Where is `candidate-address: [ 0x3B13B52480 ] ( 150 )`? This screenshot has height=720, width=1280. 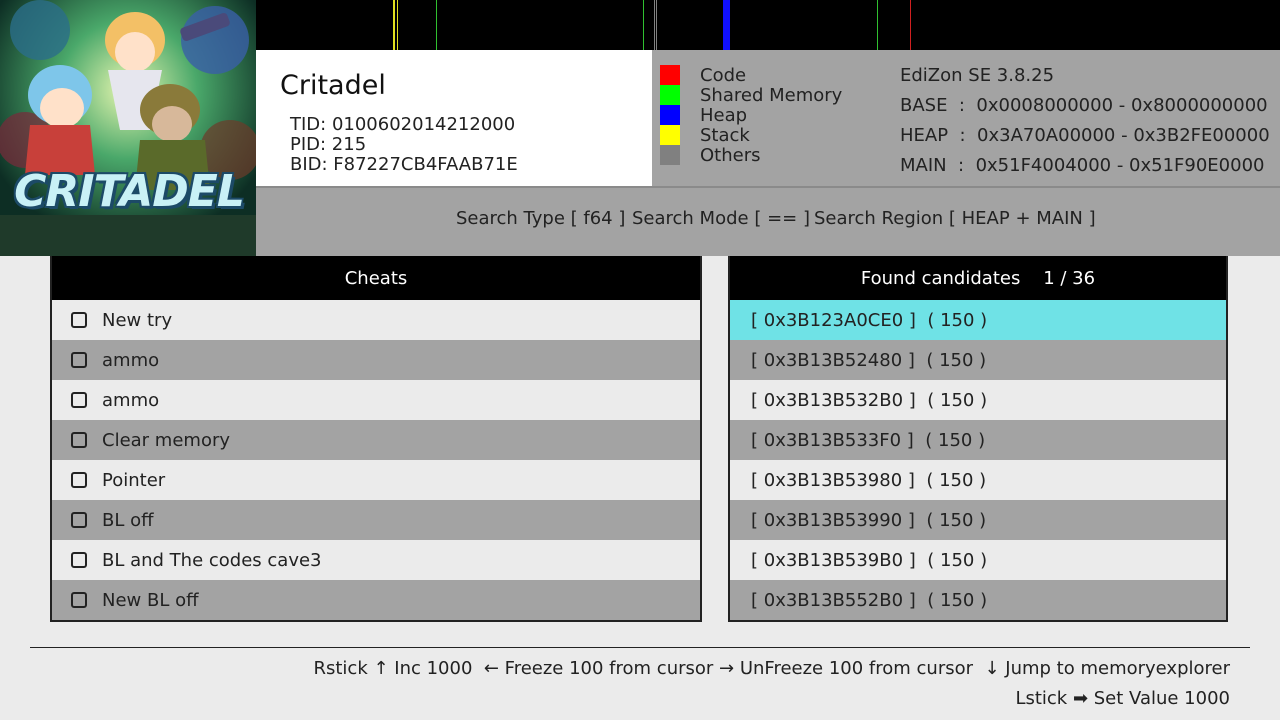
candidate-address: [ 0x3B13B52480 ] ( 150 ) is located at coordinates (869, 360).